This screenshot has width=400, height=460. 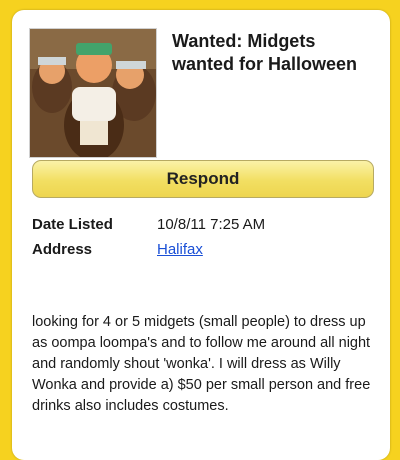 What do you see at coordinates (211, 224) in the screenshot?
I see `date-listed-value: 10/8/11 7:25 AM` at bounding box center [211, 224].